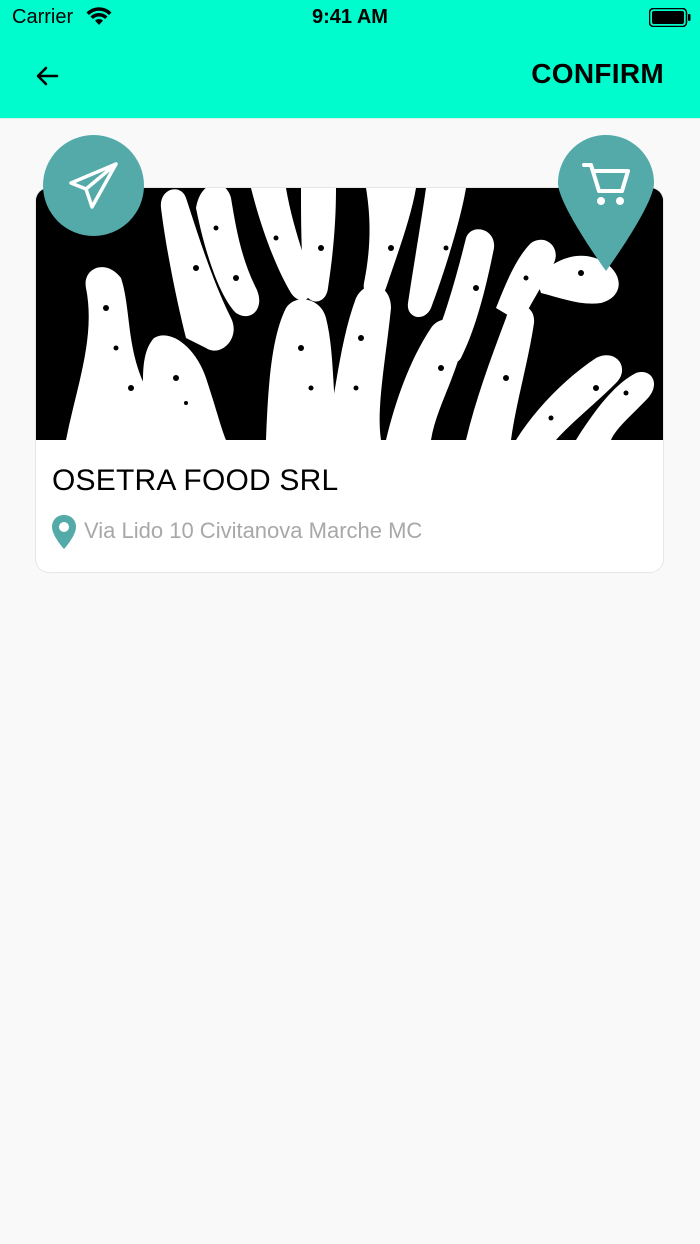 The image size is (700, 1244). What do you see at coordinates (253, 530) in the screenshot?
I see `store-address: Via Lido 10 Civitanova Marche MC` at bounding box center [253, 530].